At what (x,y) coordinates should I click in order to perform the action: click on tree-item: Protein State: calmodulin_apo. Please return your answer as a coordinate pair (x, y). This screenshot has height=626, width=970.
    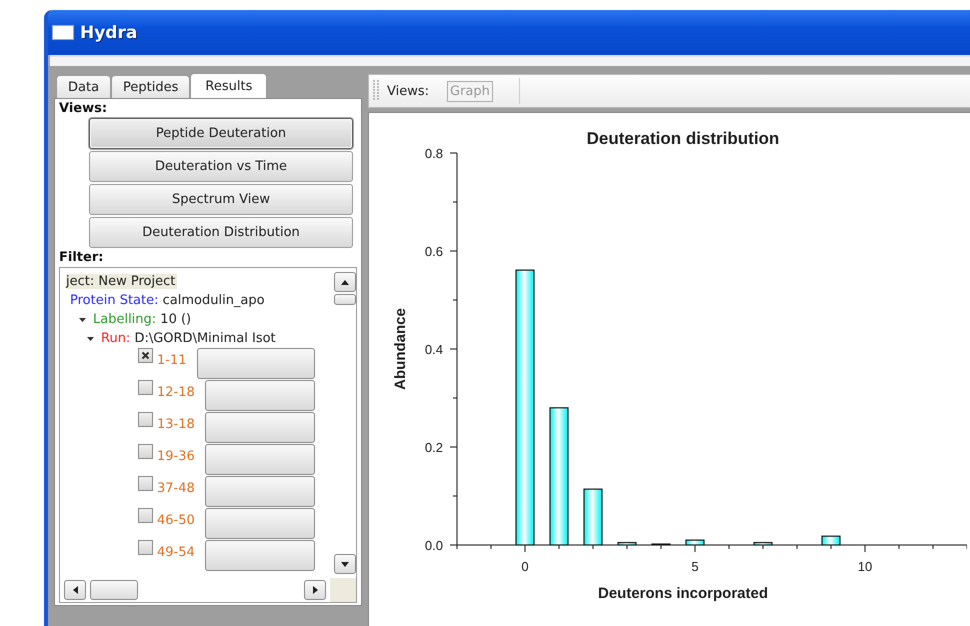
    Looking at the image, I should click on (167, 300).